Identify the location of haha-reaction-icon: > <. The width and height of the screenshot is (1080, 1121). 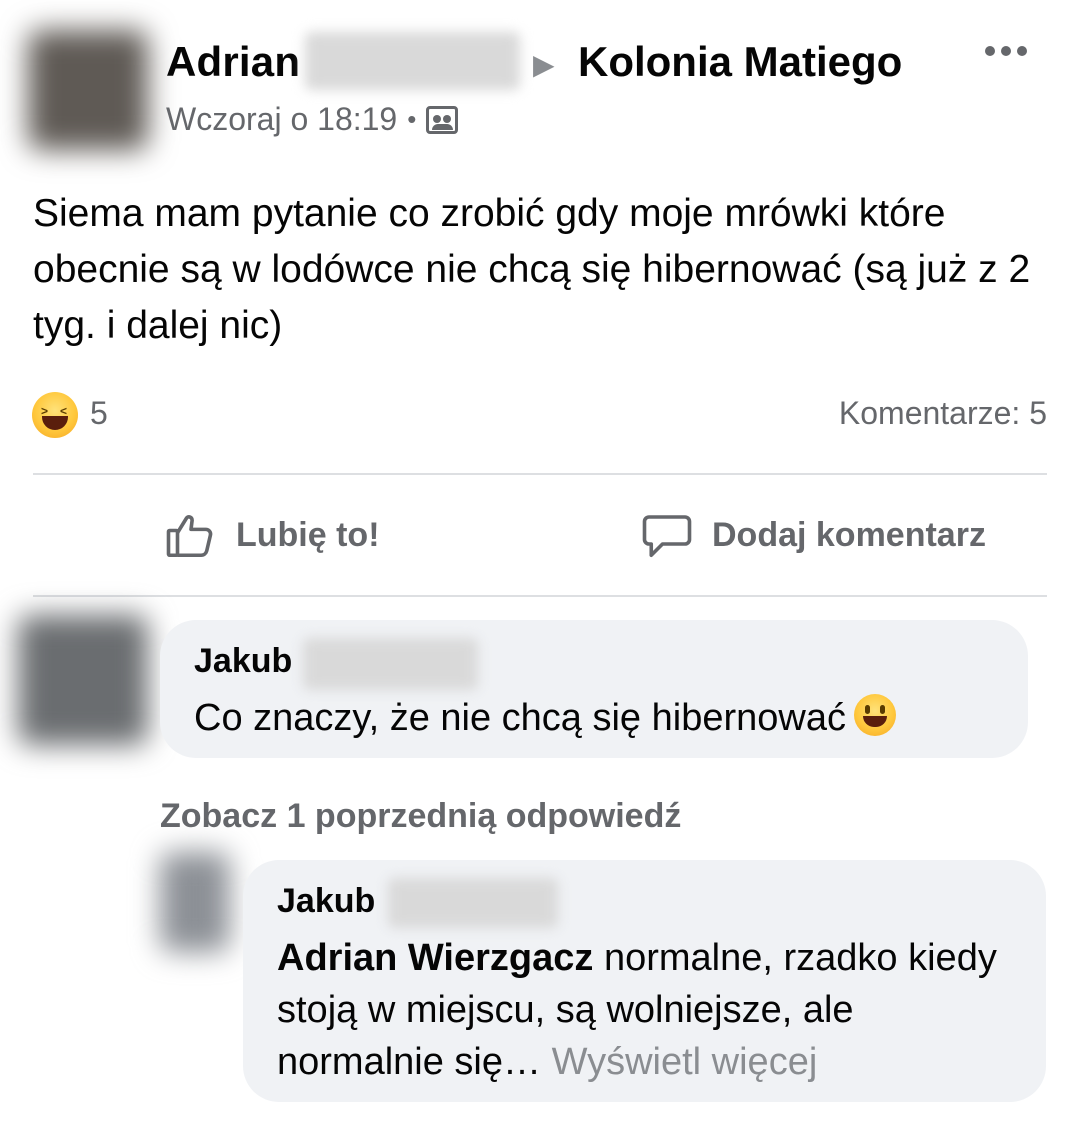
(55, 415).